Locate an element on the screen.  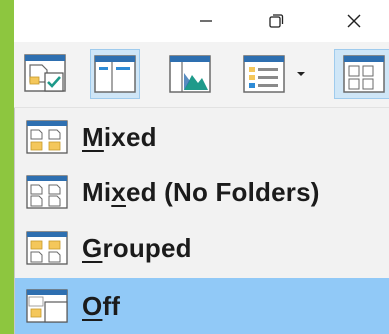
menu-item-label: Off is located at coordinates (101, 305).